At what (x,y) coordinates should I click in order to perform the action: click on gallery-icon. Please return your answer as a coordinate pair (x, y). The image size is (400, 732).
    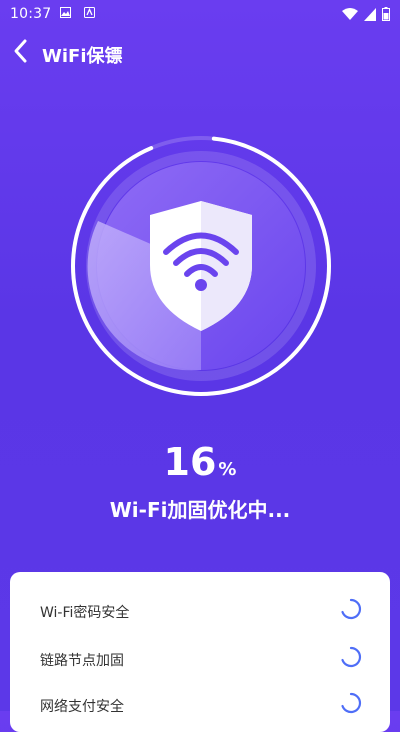
    Looking at the image, I should click on (65, 12).